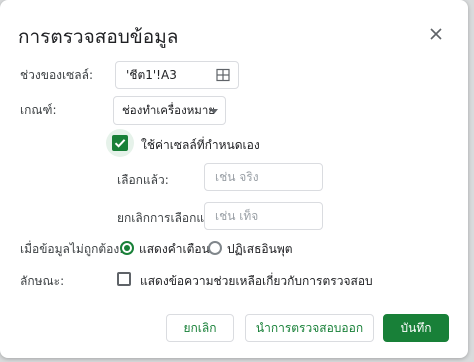 This screenshot has width=474, height=362. I want to click on select-range-icon, so click(223, 75).